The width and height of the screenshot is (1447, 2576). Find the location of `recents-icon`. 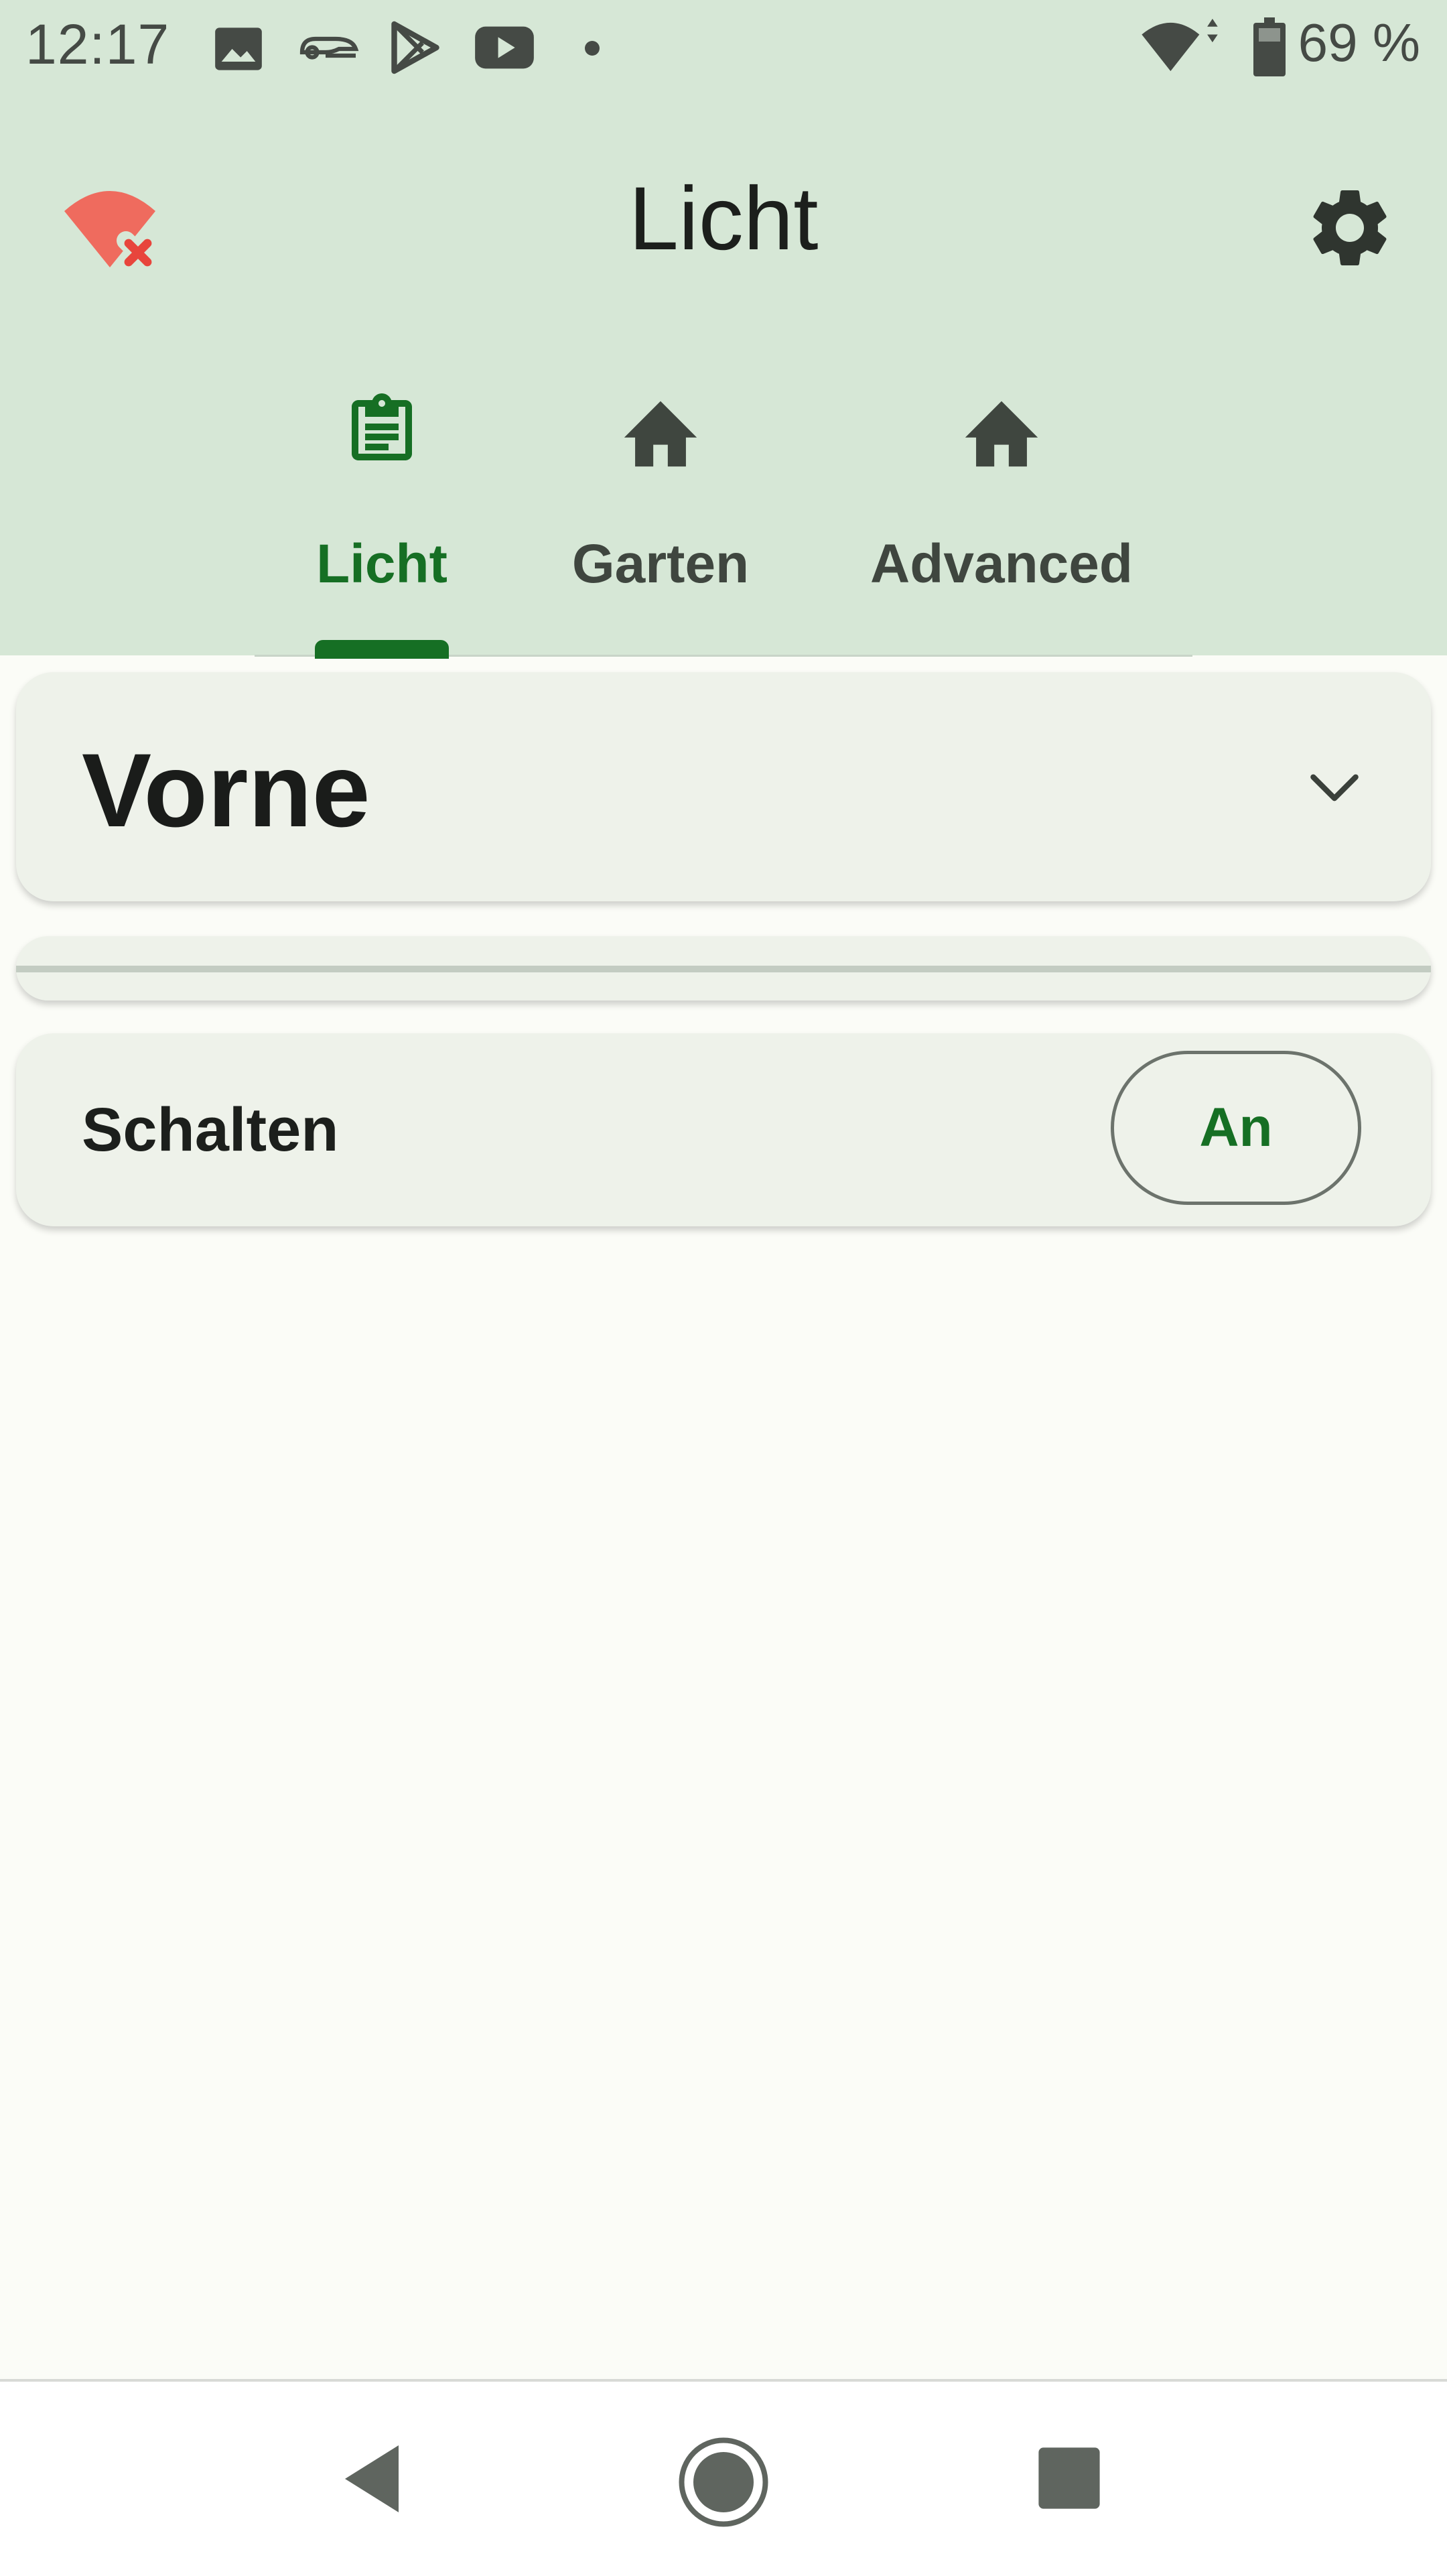

recents-icon is located at coordinates (1069, 2478).